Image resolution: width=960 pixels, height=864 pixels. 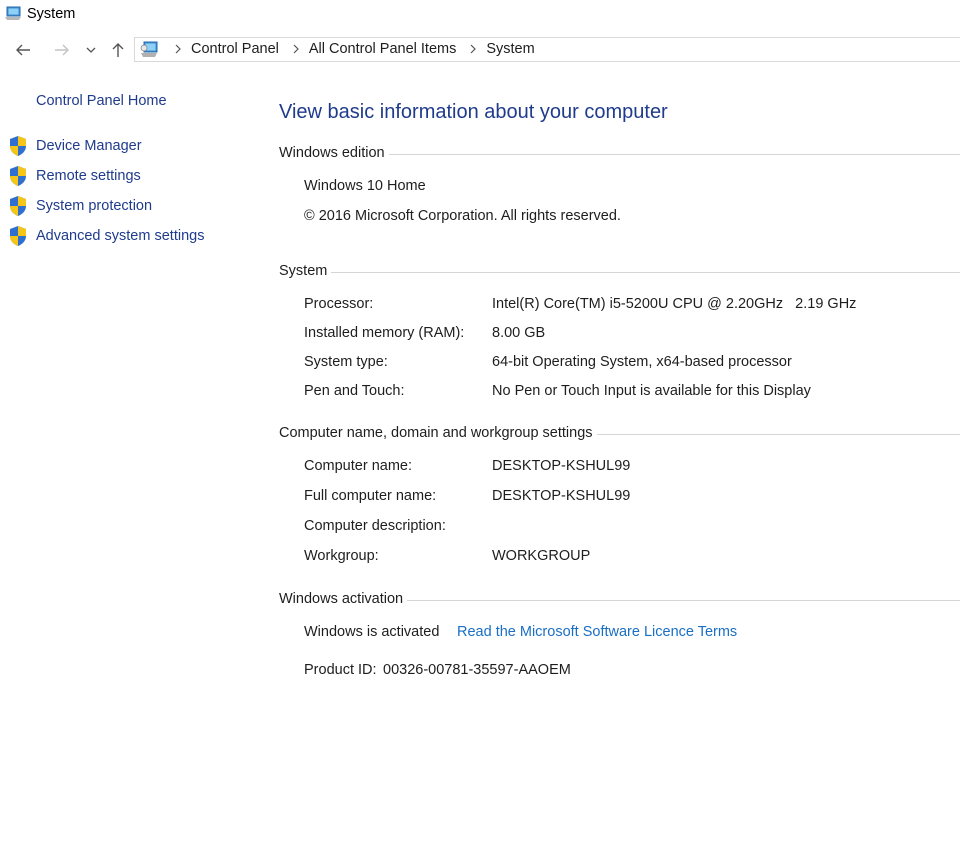 I want to click on computer-name-label: Computer name:, so click(x=358, y=466).